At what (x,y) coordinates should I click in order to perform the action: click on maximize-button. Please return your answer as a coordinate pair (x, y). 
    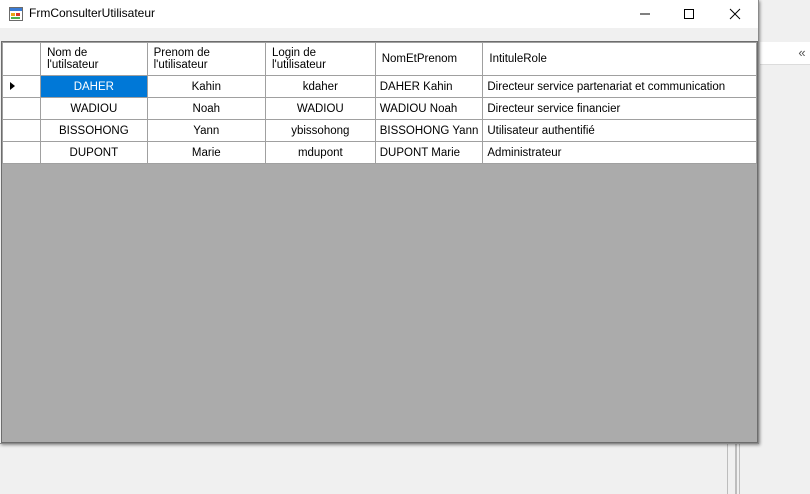
    Looking at the image, I should click on (689, 14).